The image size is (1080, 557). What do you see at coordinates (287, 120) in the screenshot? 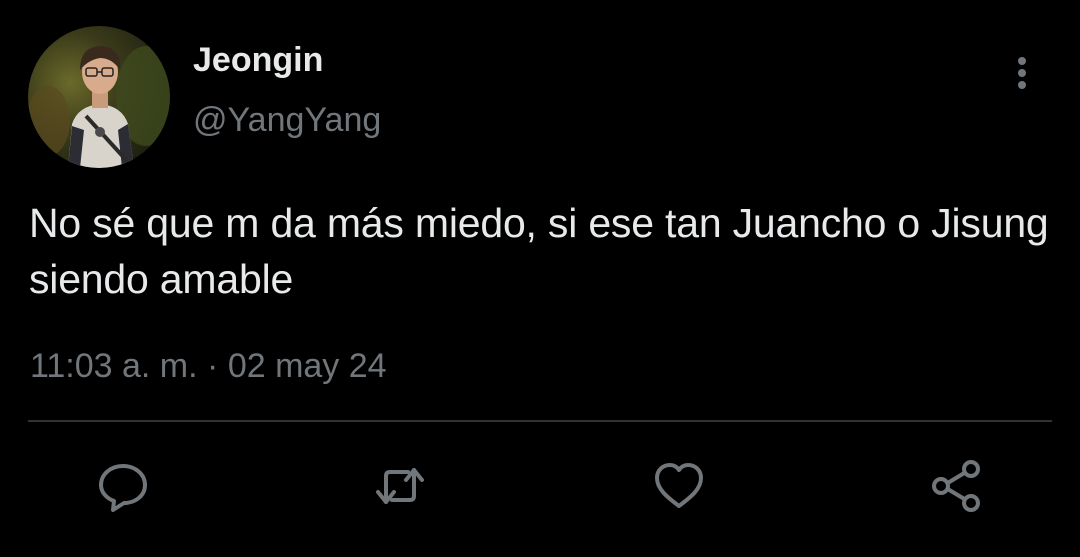
I see `user-handle: @YangYang` at bounding box center [287, 120].